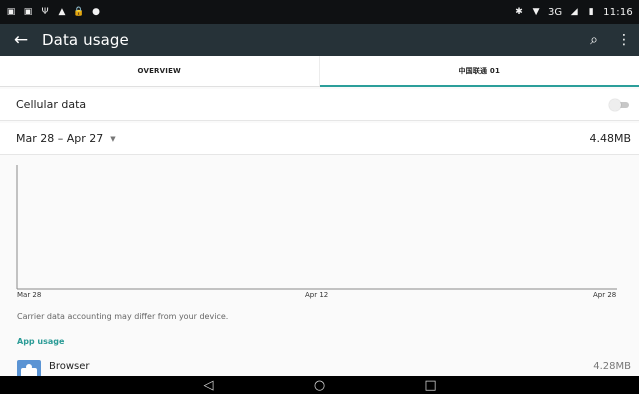 This screenshot has width=639, height=394. Describe the element at coordinates (319, 105) in the screenshot. I see `cellular-data-row: Cellular data` at that location.